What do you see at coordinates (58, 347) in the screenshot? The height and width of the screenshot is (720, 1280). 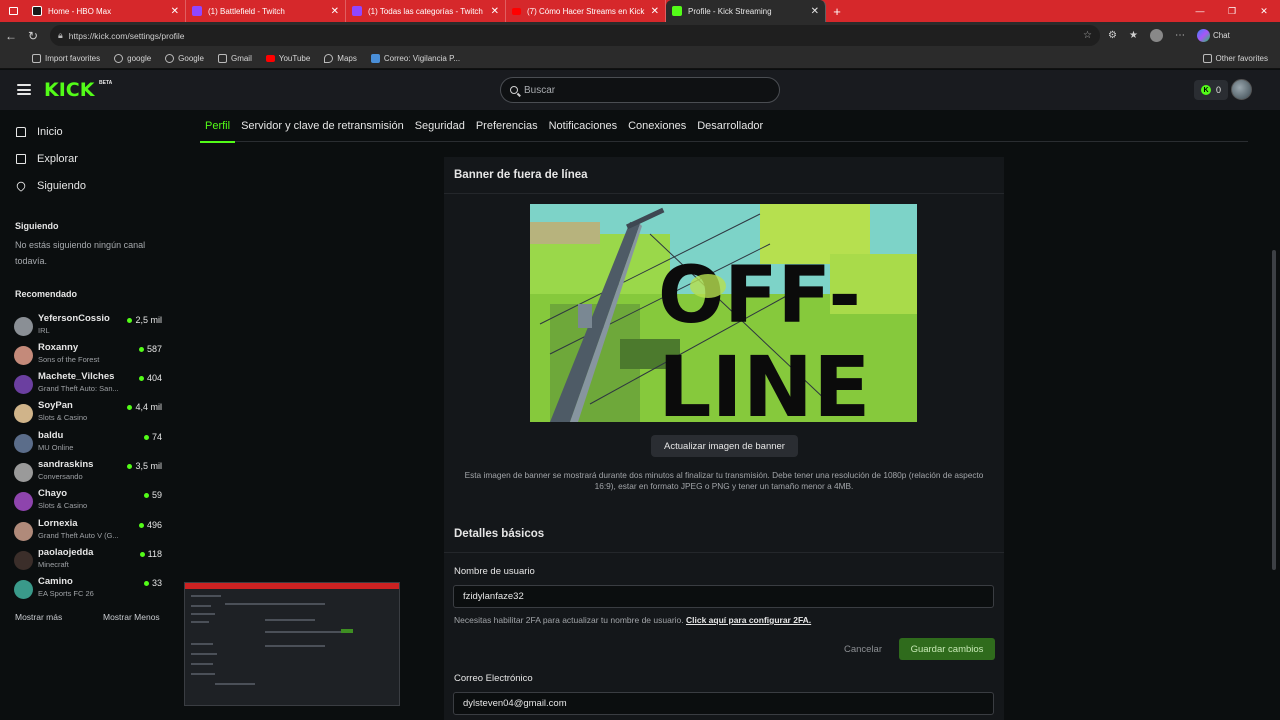 I see `channel-name: Roxanny` at bounding box center [58, 347].